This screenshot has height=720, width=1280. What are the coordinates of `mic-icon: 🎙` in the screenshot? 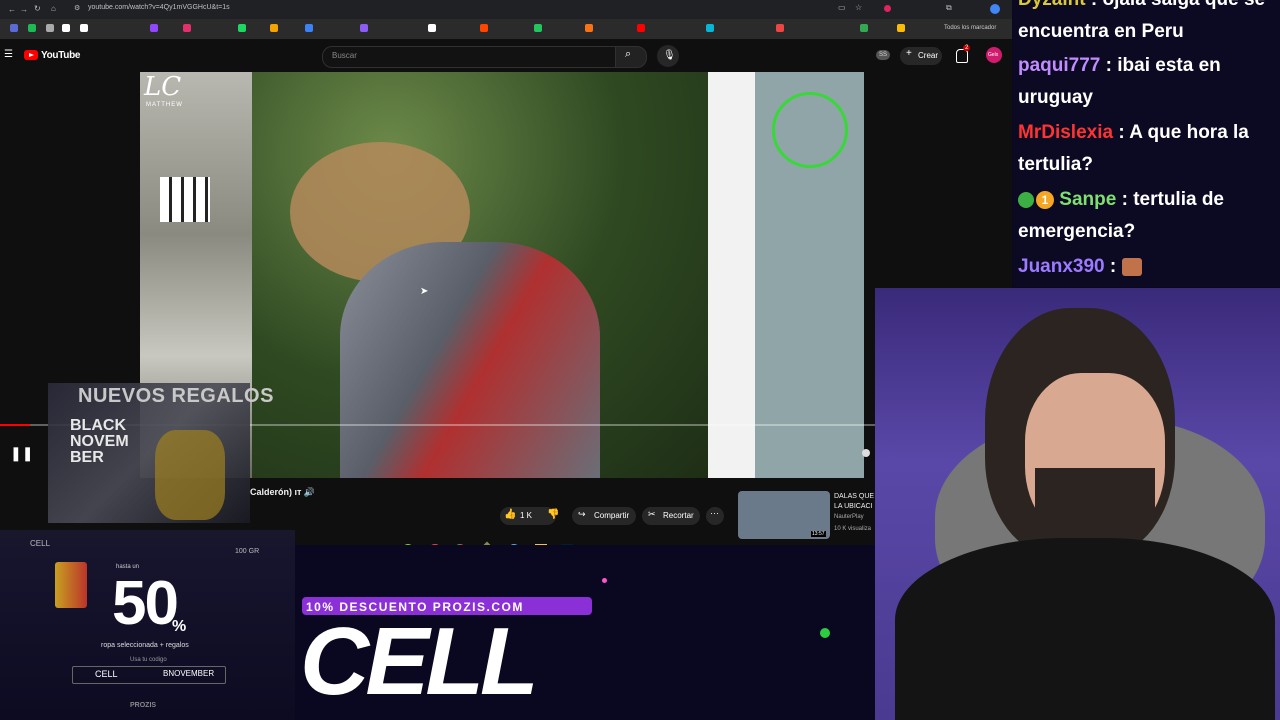 It's located at (669, 55).